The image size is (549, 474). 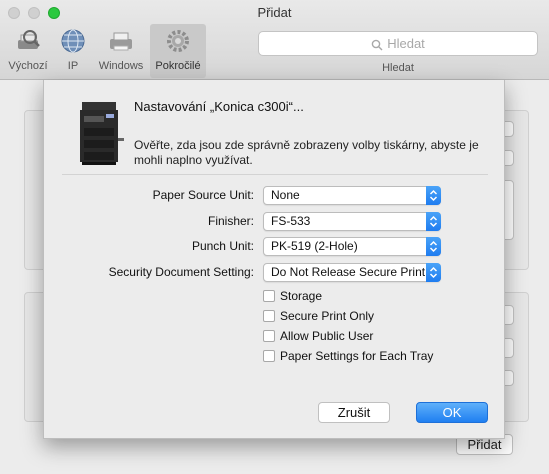 What do you see at coordinates (285, 195) in the screenshot?
I see `paper-source-value: None` at bounding box center [285, 195].